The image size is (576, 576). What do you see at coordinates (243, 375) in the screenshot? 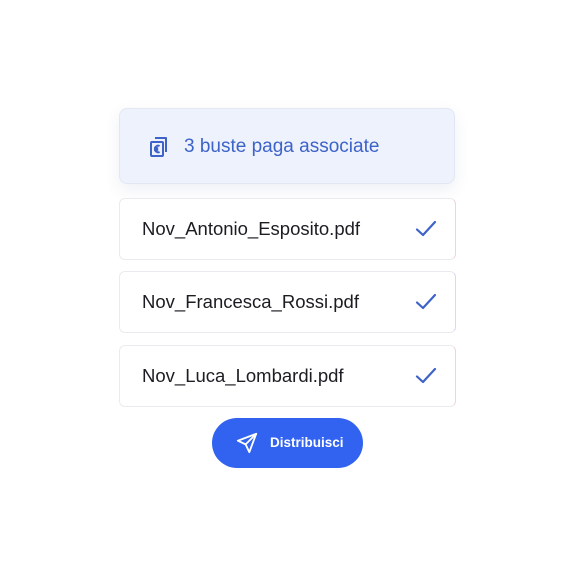
I see `file-name: Nov_Luca_Lombardi.pdf` at bounding box center [243, 375].